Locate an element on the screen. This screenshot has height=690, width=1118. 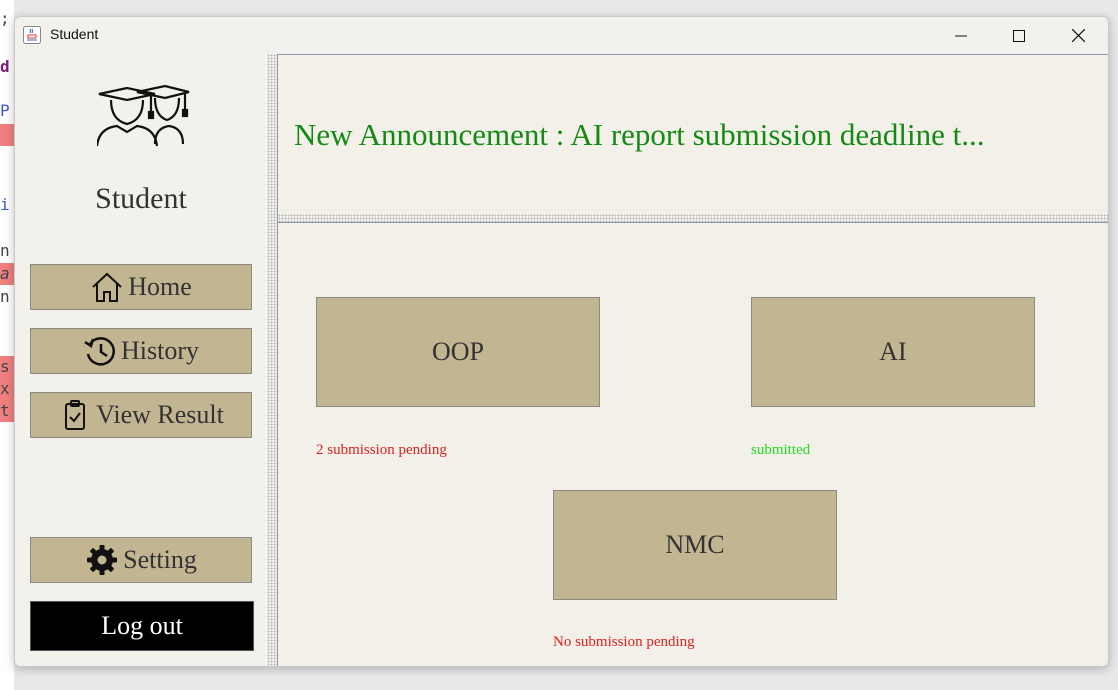
course-status-oop: 2 submission pending is located at coordinates (381, 450).